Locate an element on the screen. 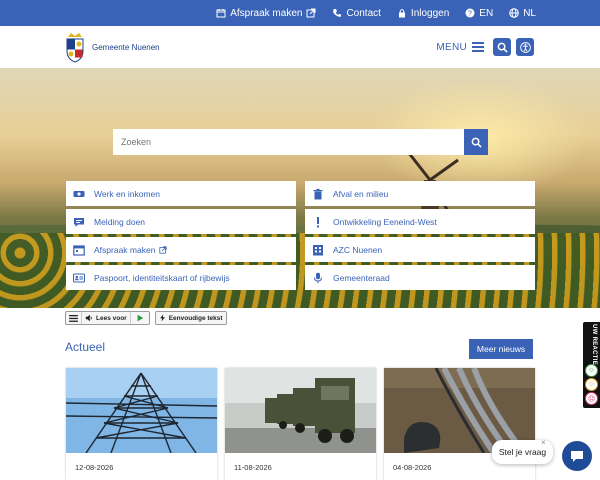 The height and width of the screenshot is (480, 600). readspeaker-controls: Lees voor is located at coordinates (107, 318).